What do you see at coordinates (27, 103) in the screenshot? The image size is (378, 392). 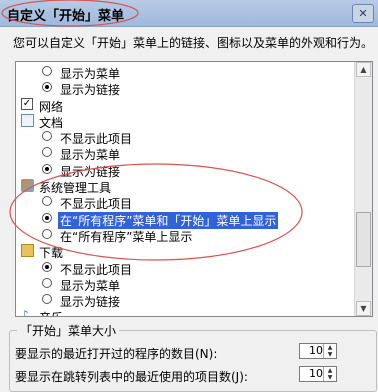 I see `checkbox-icon: ✓` at bounding box center [27, 103].